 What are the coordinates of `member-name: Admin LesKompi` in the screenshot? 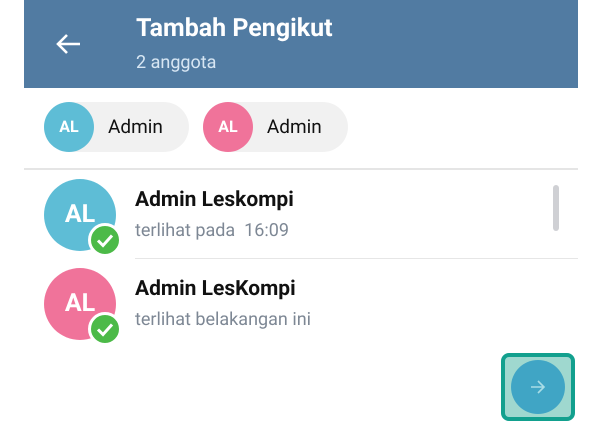 It's located at (216, 289).